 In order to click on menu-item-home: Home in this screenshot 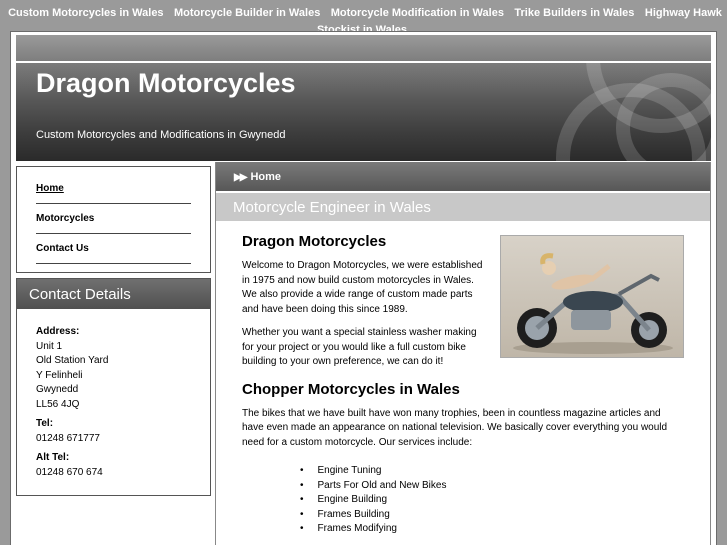, I will do `click(113, 189)`.